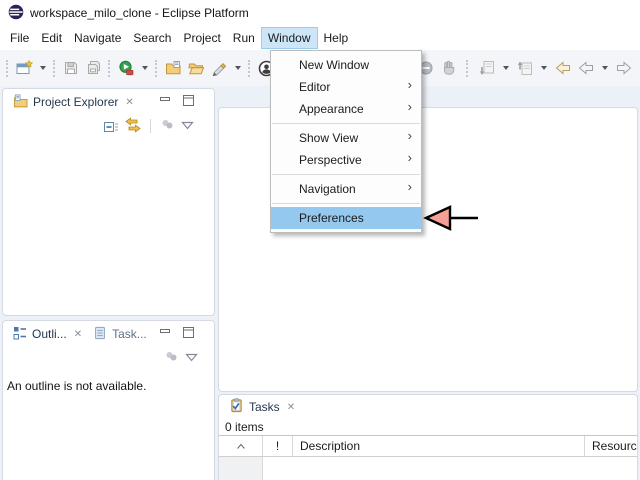  Describe the element at coordinates (219, 68) in the screenshot. I see `highlighter-pen-icon` at that location.